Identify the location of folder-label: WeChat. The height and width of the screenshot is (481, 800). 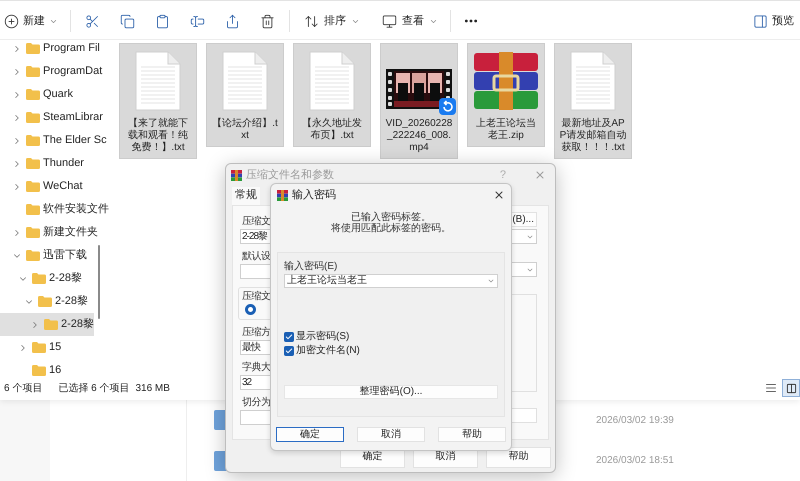
(63, 186).